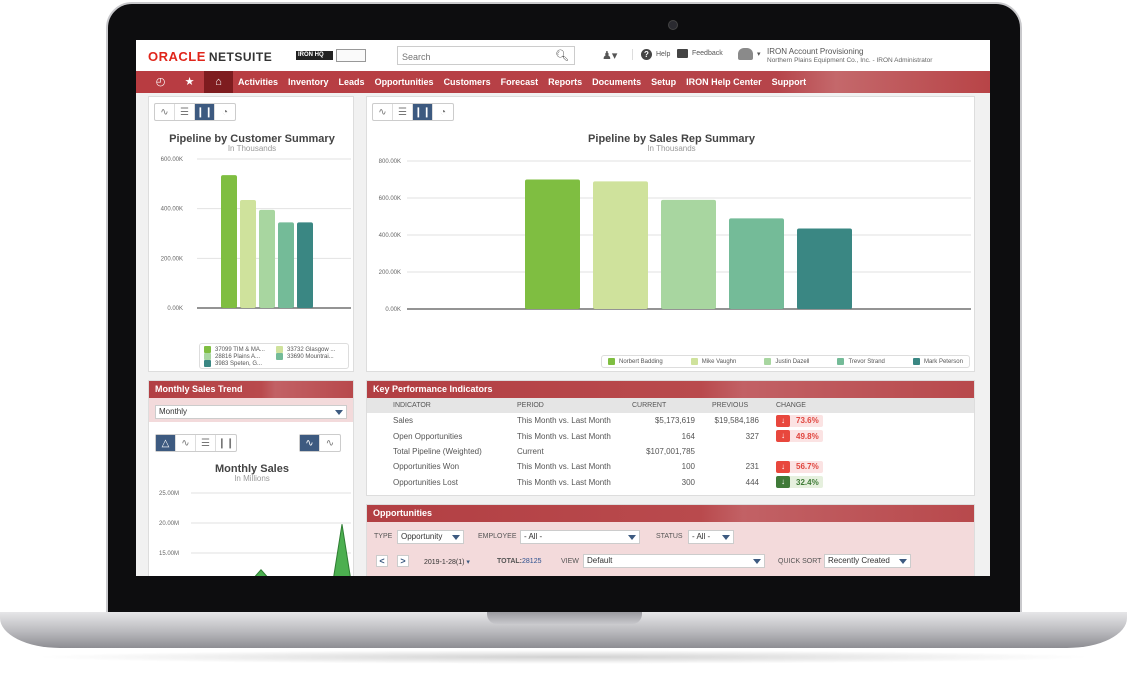  I want to click on status-select: - All -, so click(711, 537).